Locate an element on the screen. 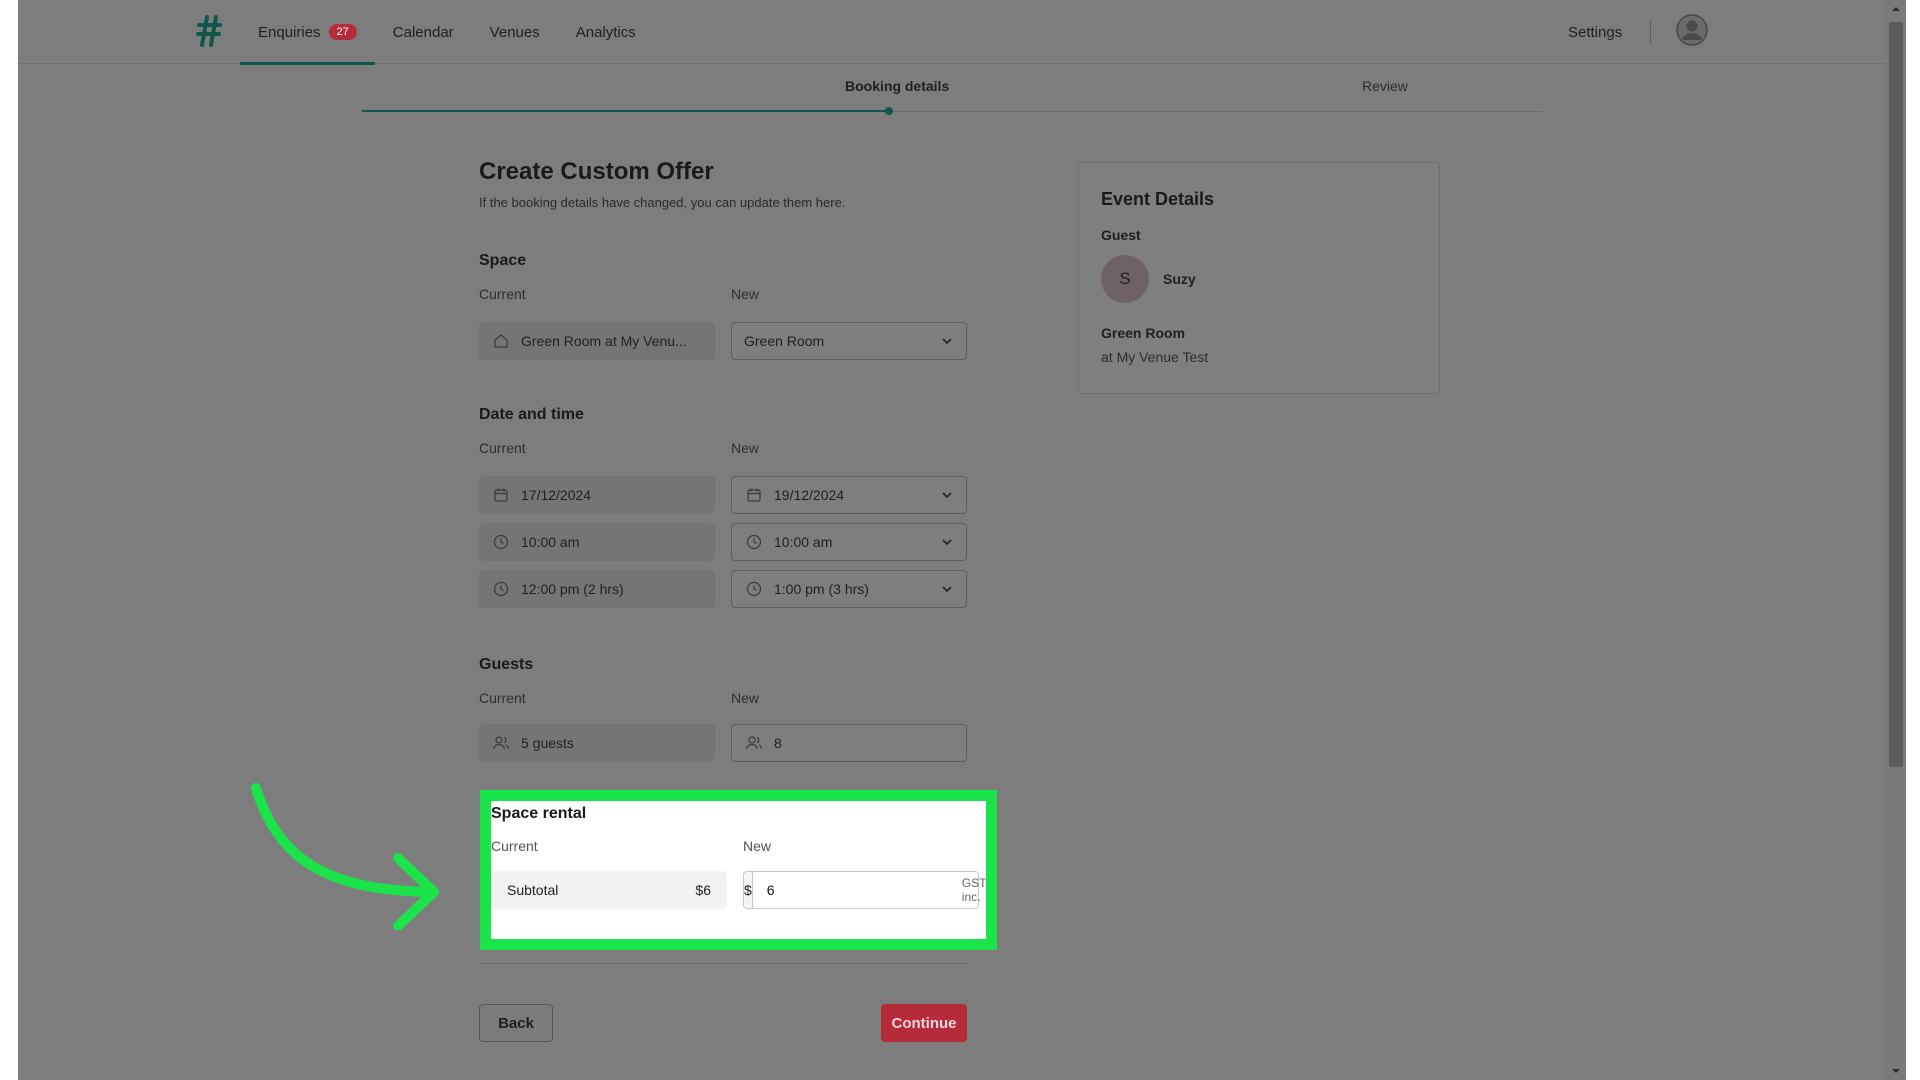 The image size is (1920, 1080). space-new-value: Green Room is located at coordinates (784, 341).